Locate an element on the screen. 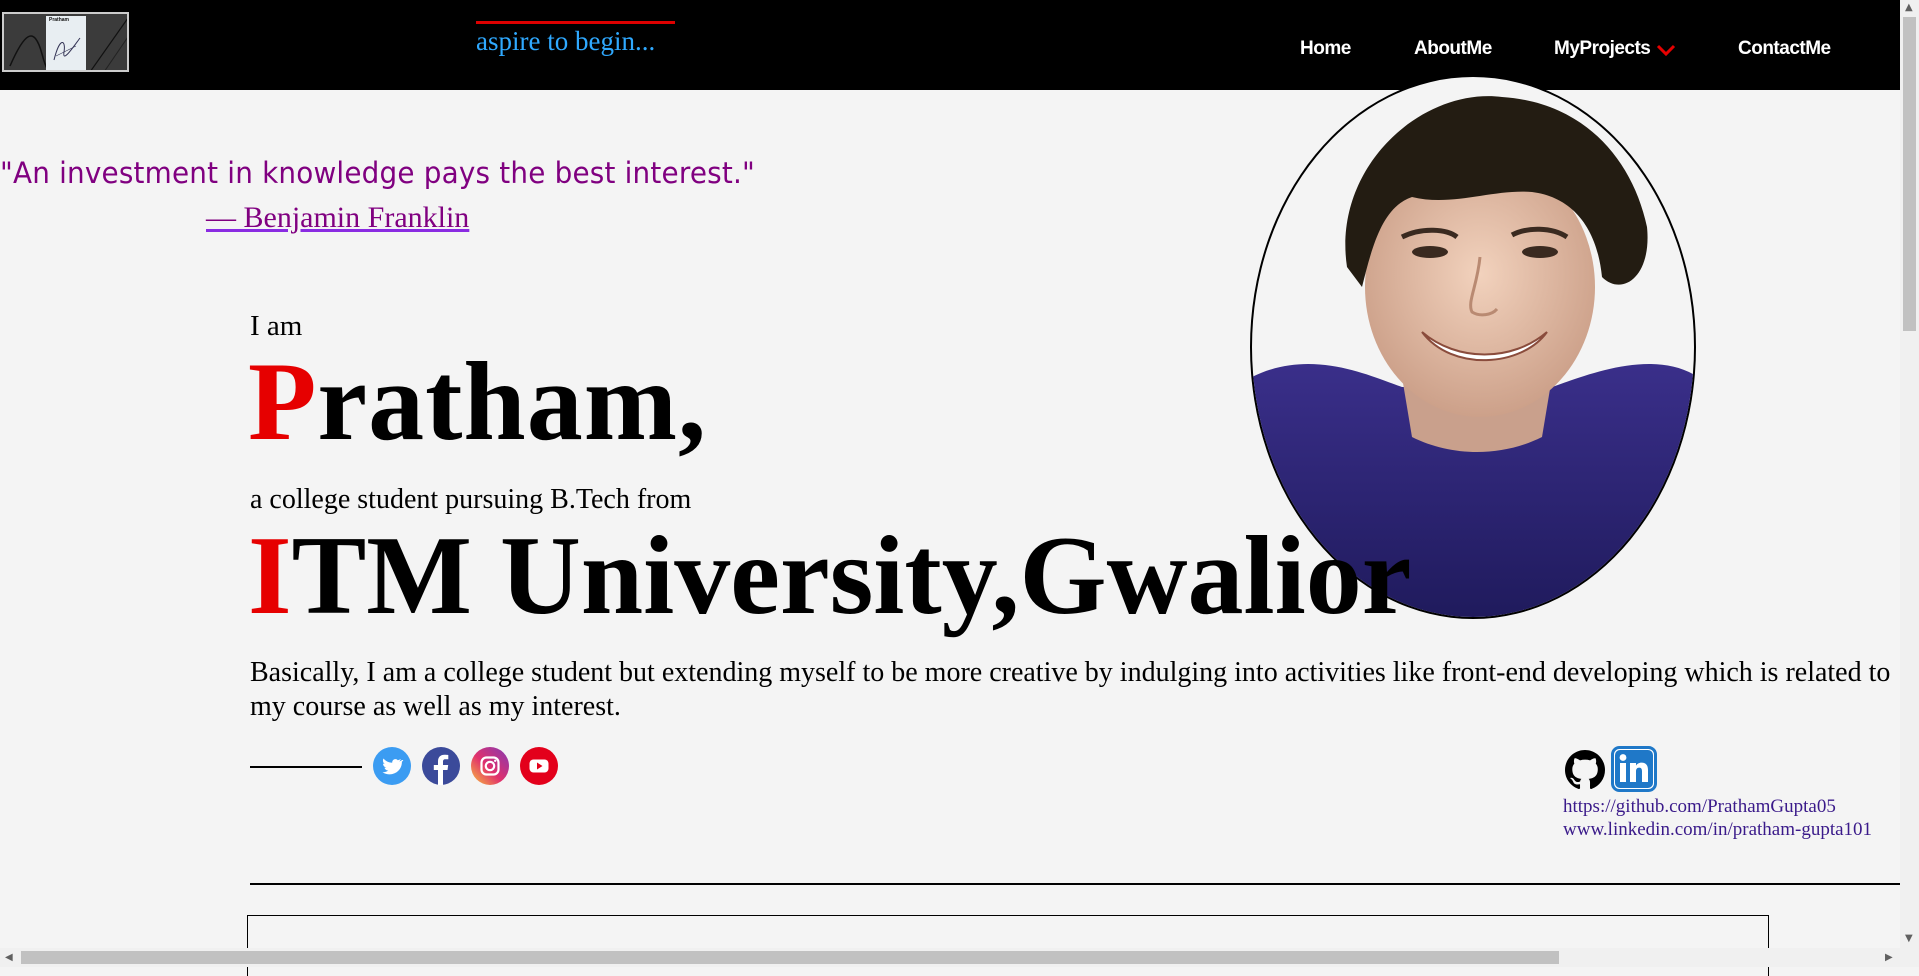  scroll-down-icon: ▼ is located at coordinates (1909, 938).